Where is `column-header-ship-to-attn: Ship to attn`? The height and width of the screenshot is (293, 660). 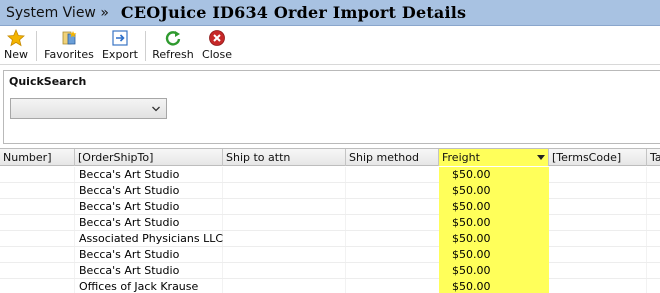 column-header-ship-to-attn: Ship to attn is located at coordinates (284, 157).